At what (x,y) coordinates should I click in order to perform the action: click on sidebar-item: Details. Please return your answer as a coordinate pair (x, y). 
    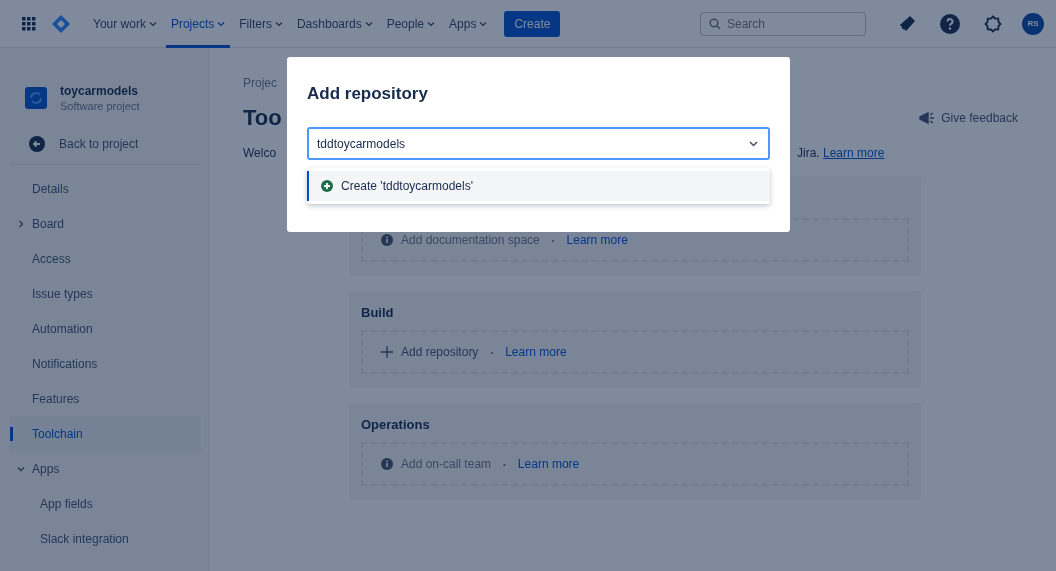
    Looking at the image, I should click on (105, 188).